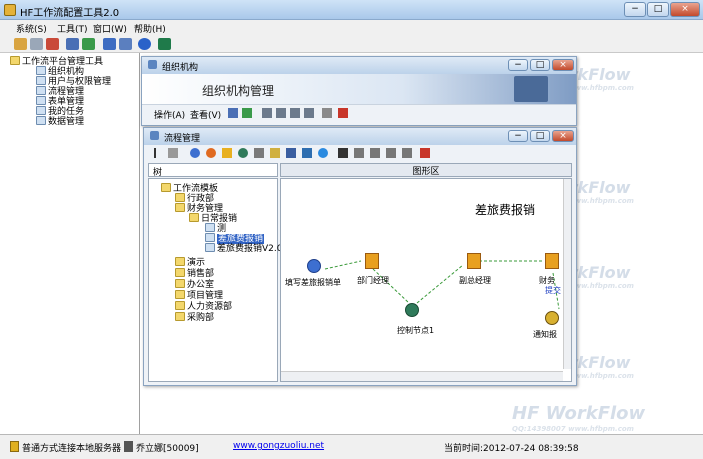  I want to click on data-icon, so click(41, 120).